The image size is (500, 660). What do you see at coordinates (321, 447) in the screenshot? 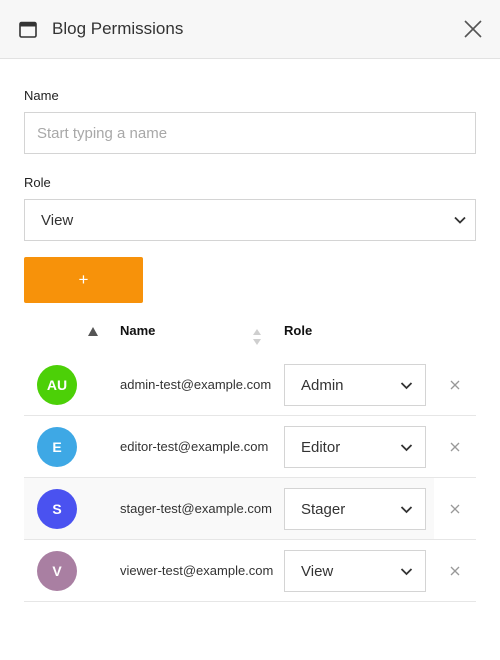
I see `row-role-value: Editor` at bounding box center [321, 447].